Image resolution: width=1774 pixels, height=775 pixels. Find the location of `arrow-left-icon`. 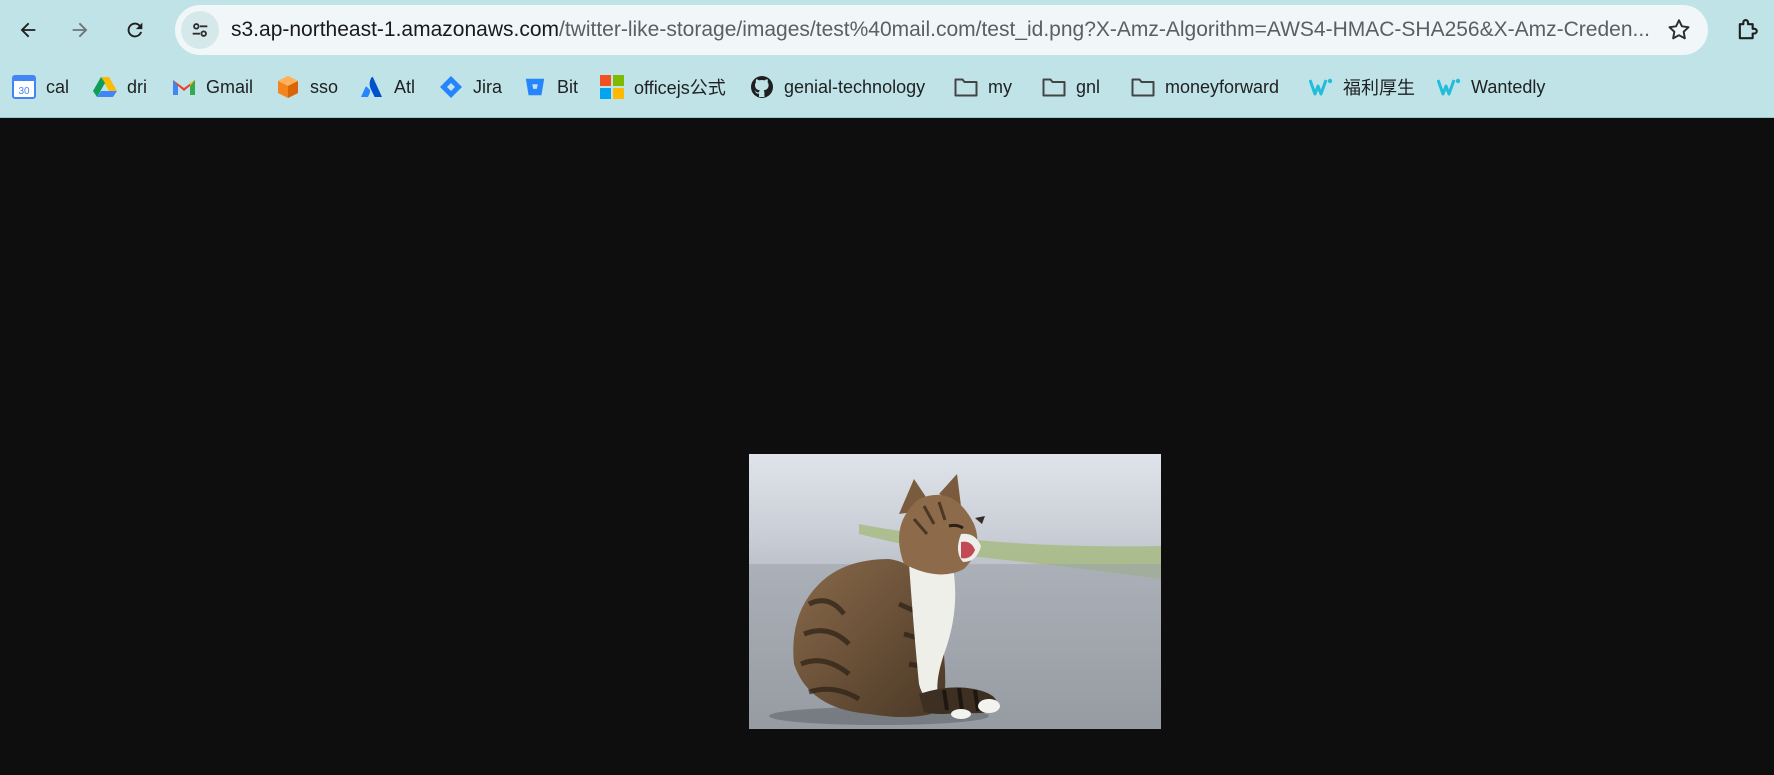

arrow-left-icon is located at coordinates (28, 30).